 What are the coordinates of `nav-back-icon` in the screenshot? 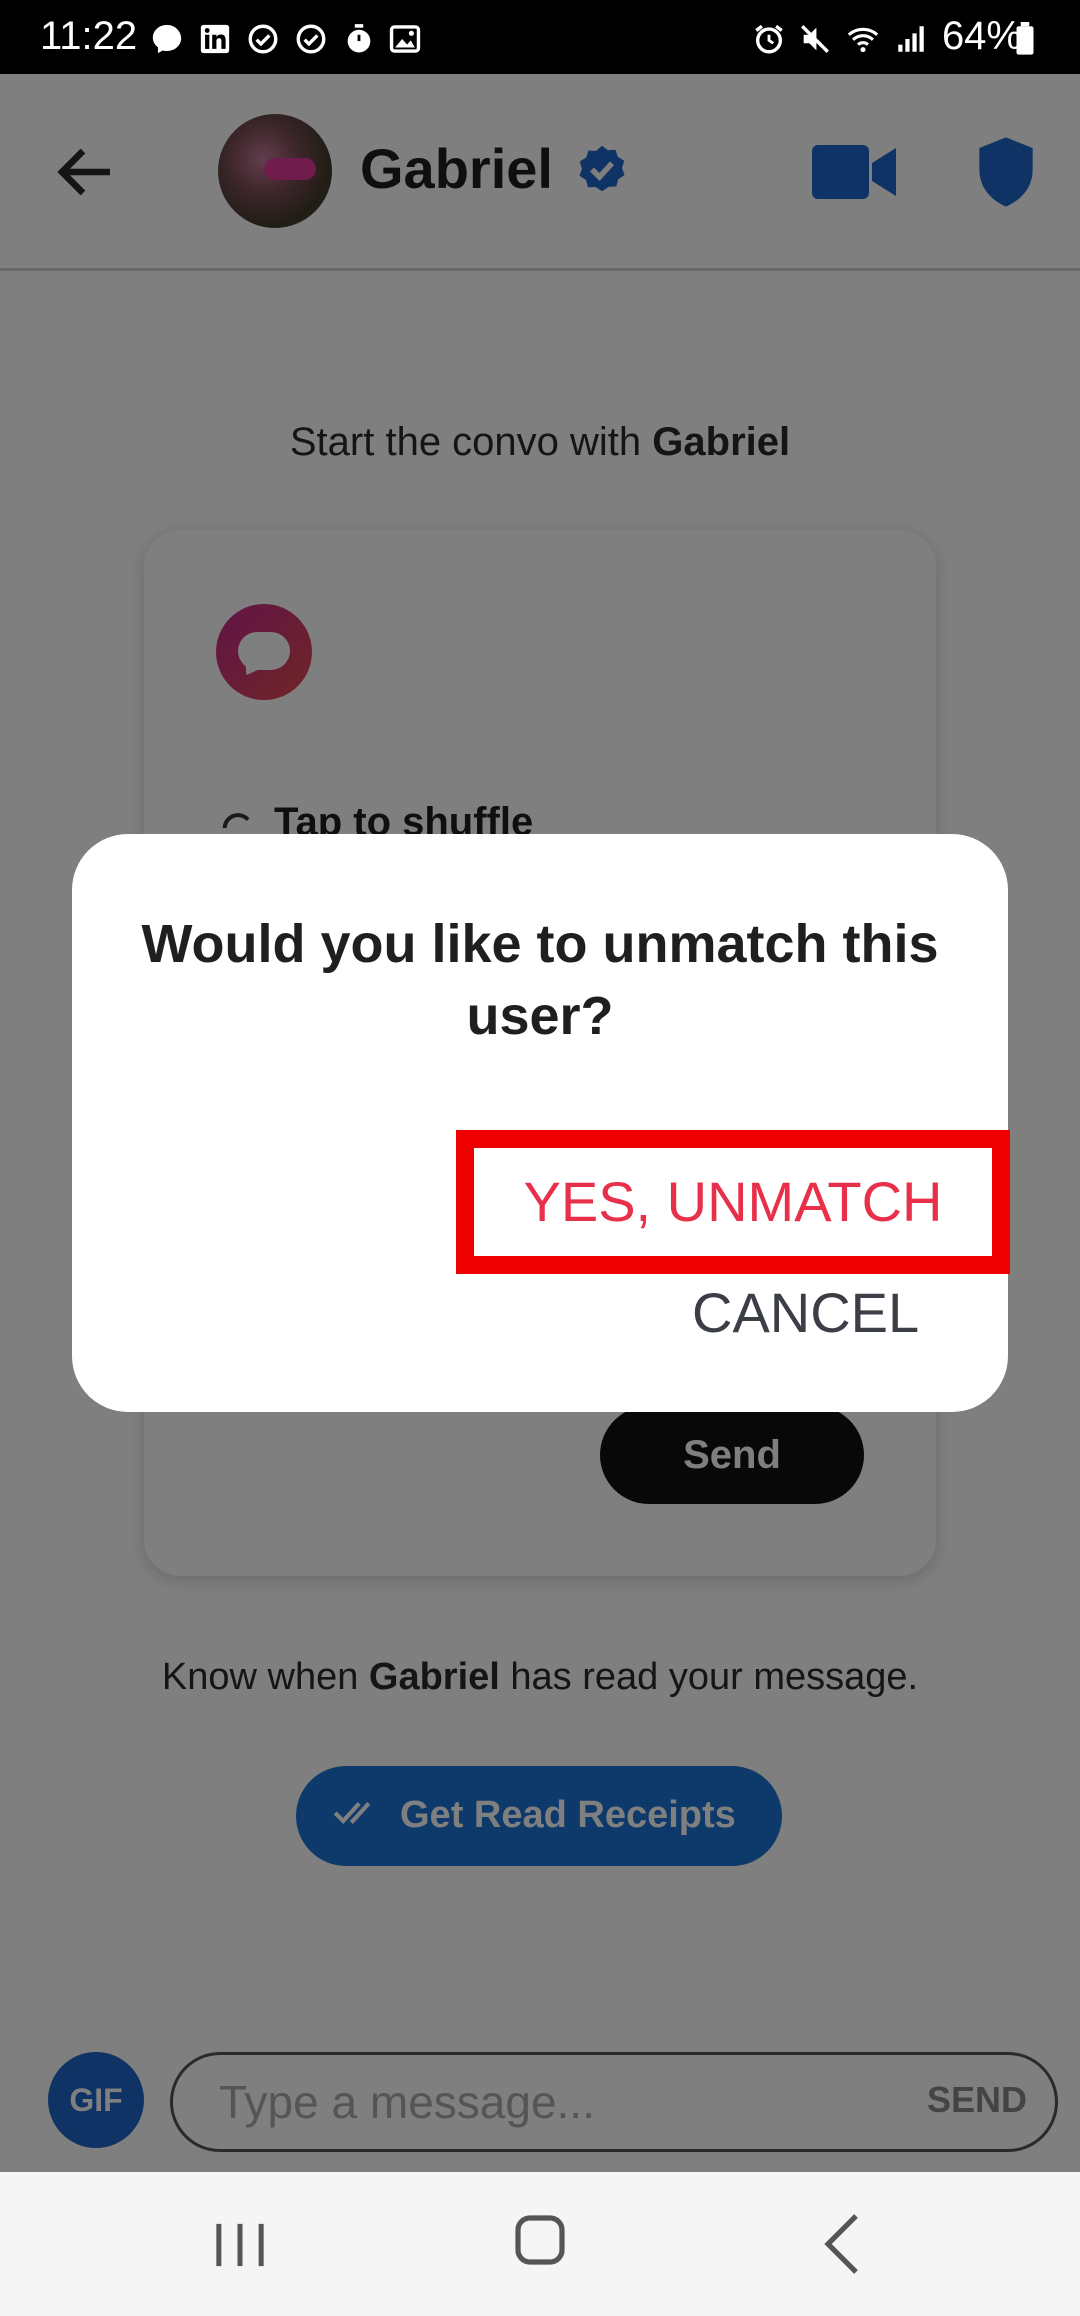 It's located at (842, 2244).